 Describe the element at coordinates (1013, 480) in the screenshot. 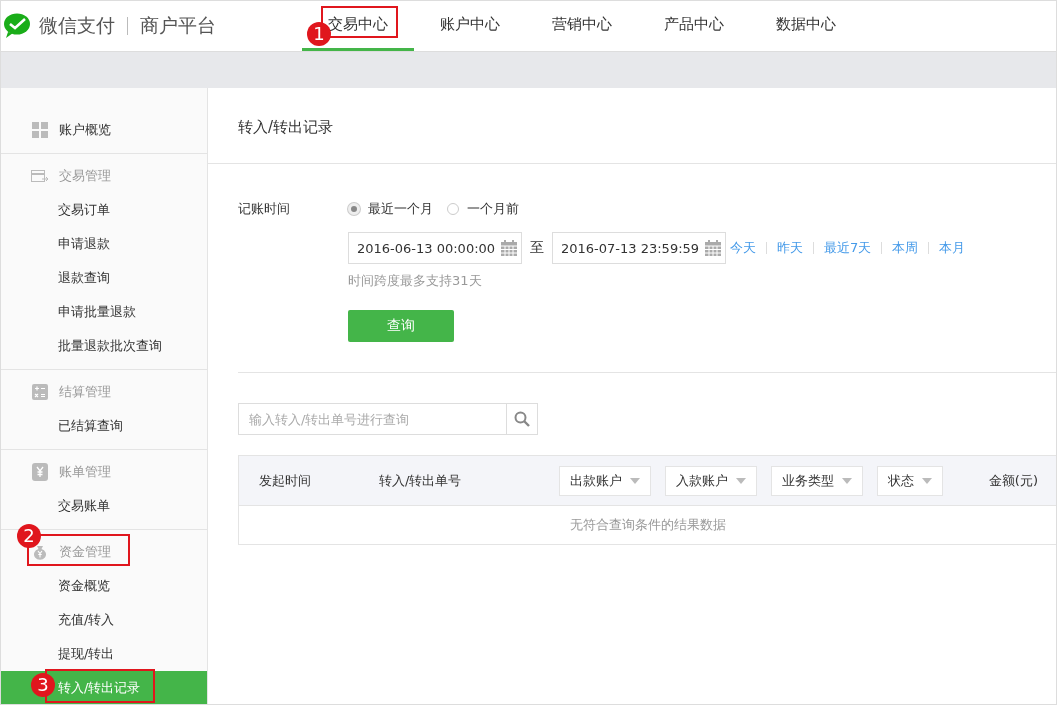

I see `column-header: 金额(元)` at that location.